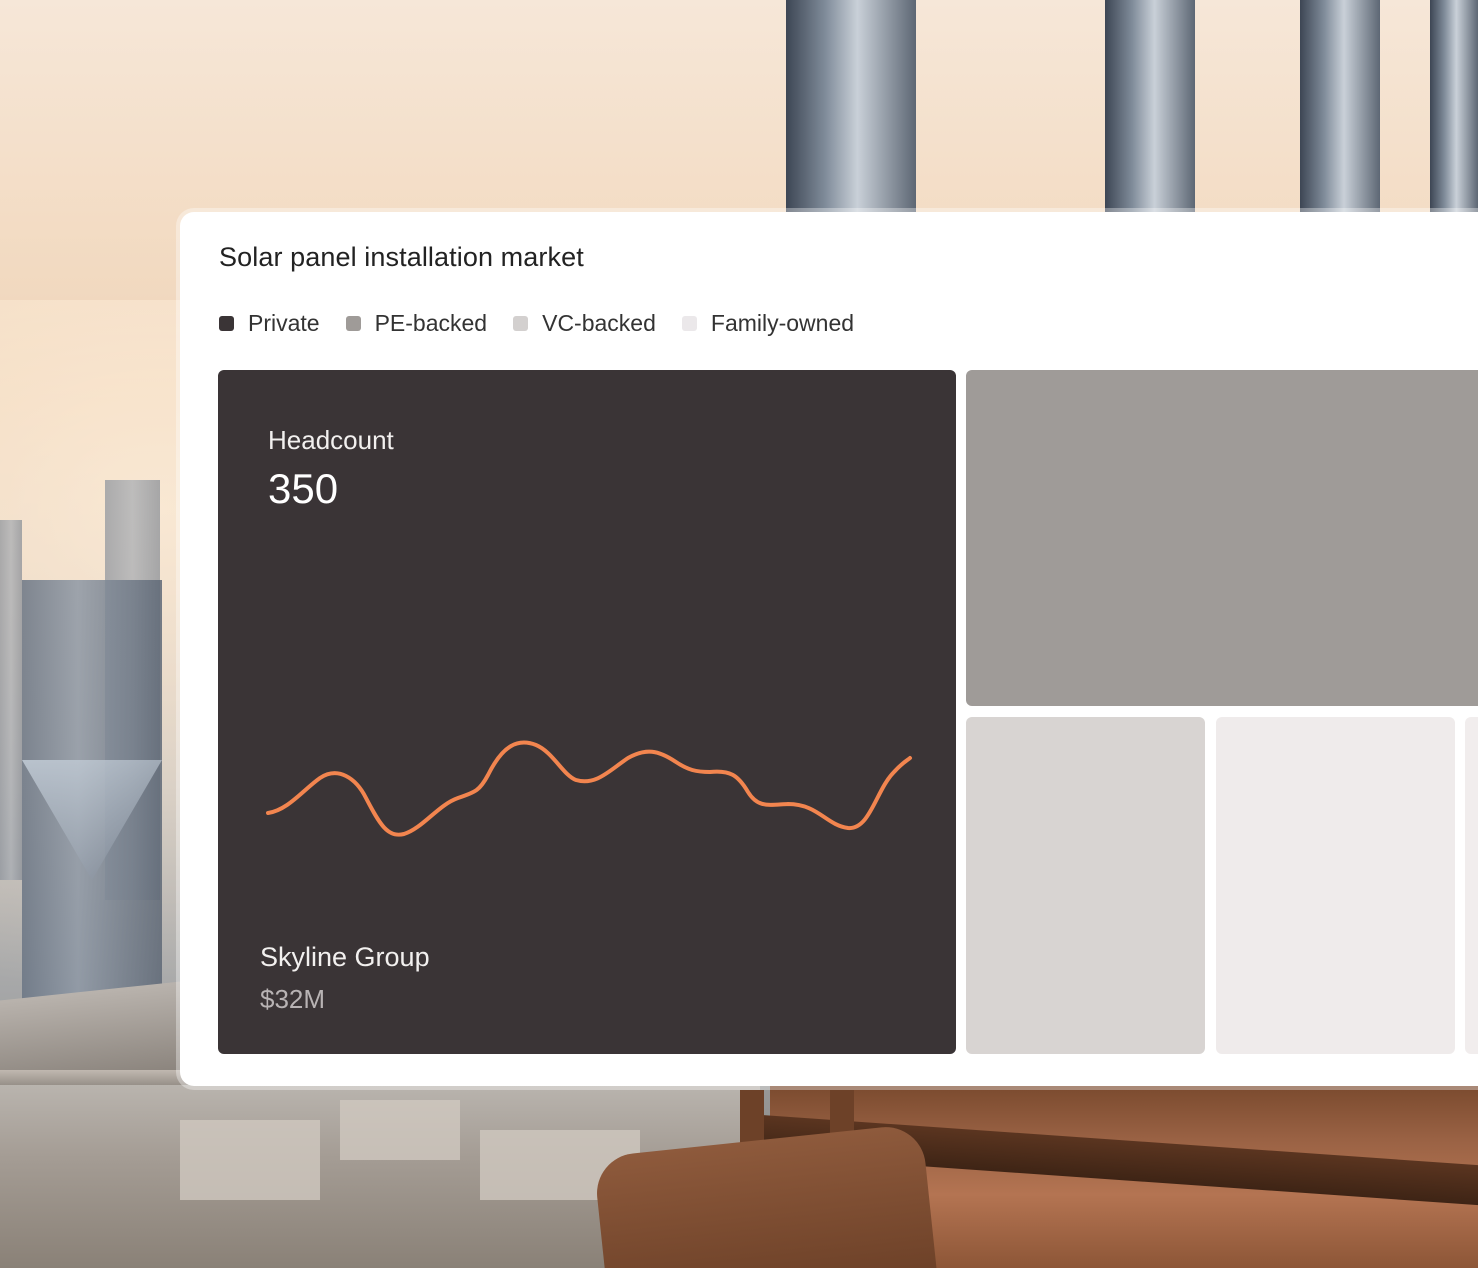  What do you see at coordinates (599, 323) in the screenshot?
I see `legend-label: VC-backed` at bounding box center [599, 323].